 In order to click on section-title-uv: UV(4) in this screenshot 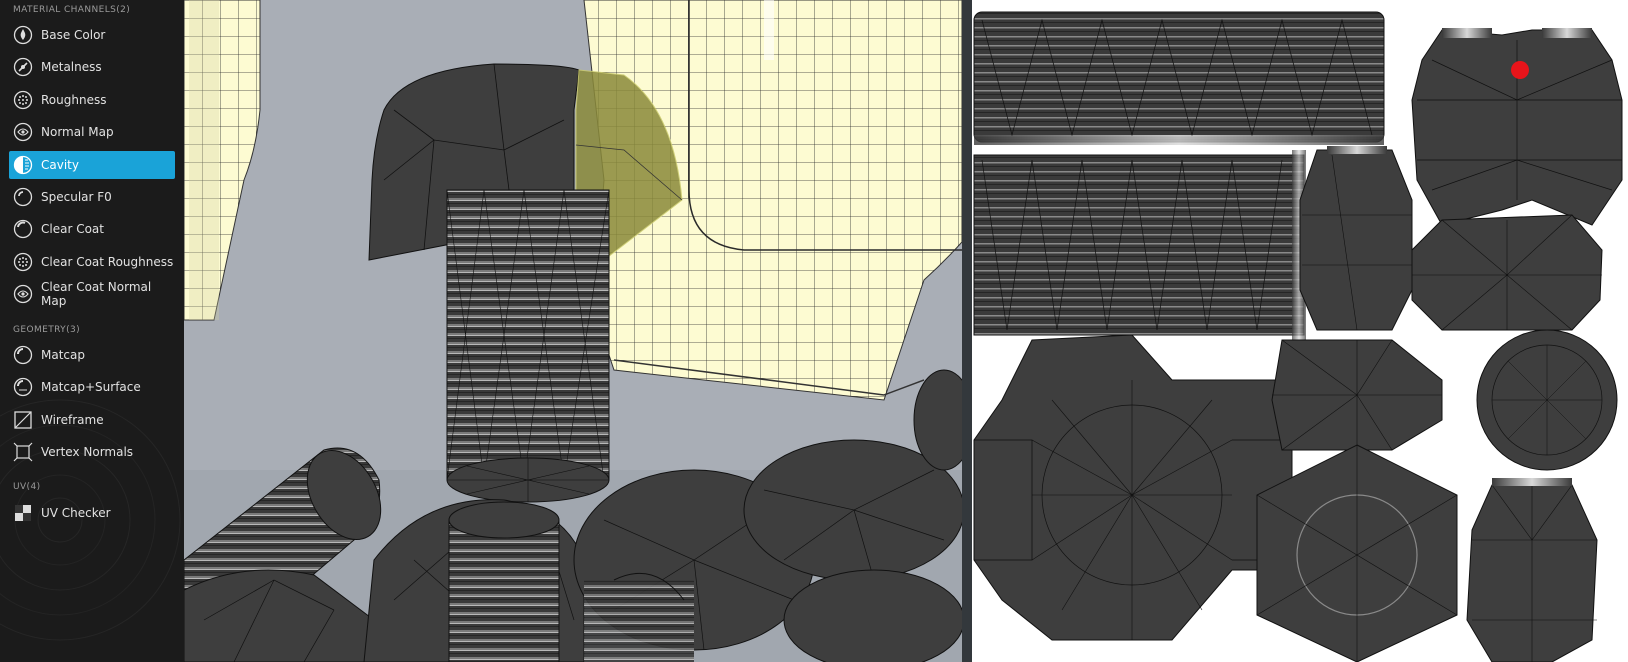, I will do `click(27, 487)`.